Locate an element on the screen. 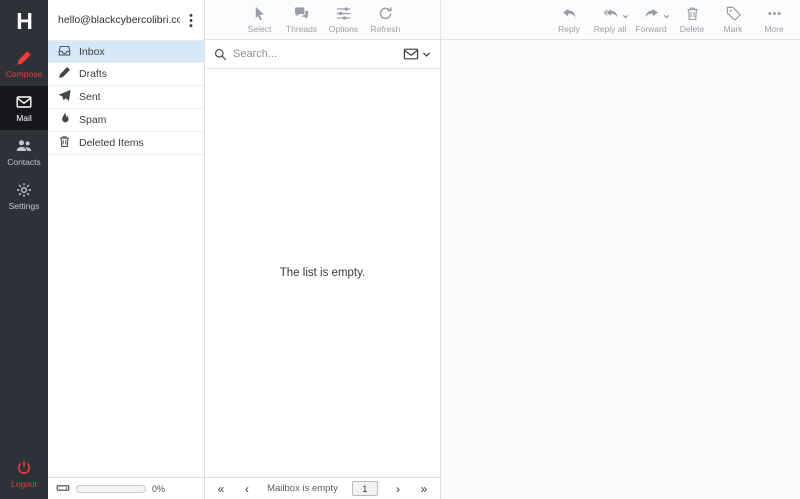  sidebar-item-settings: Settings is located at coordinates (24, 196).